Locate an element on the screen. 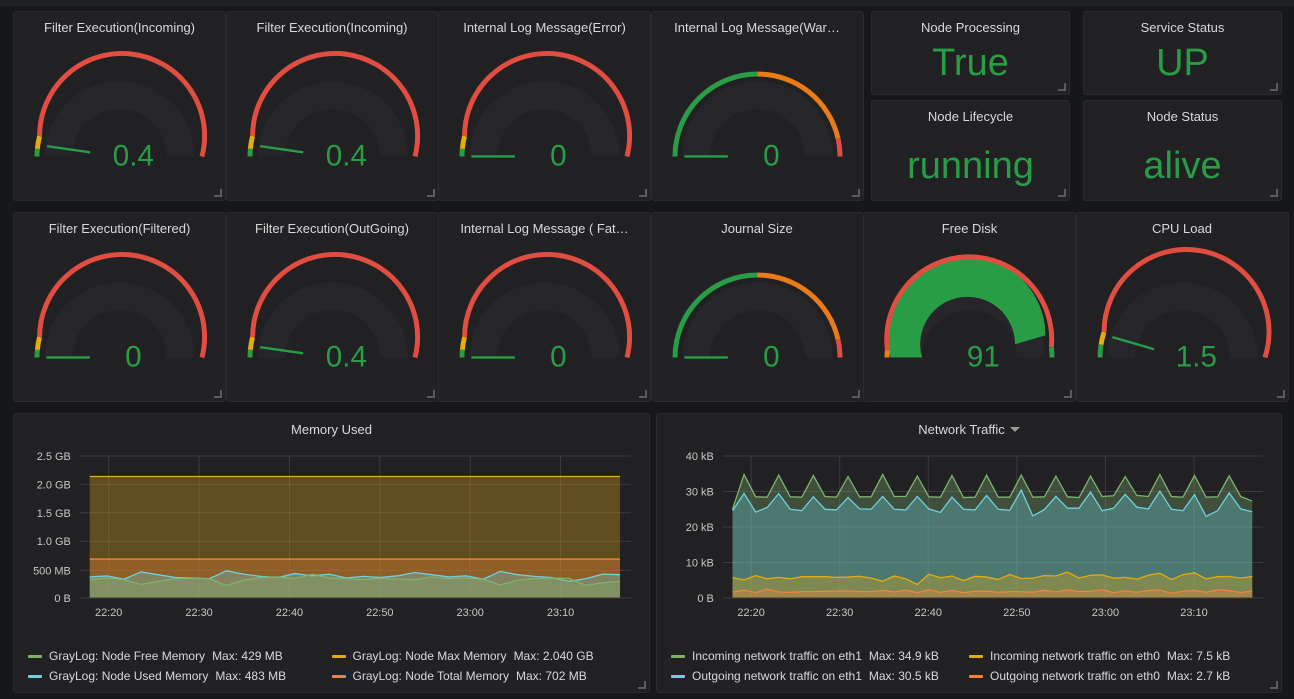  stat-value: UP is located at coordinates (1182, 63).